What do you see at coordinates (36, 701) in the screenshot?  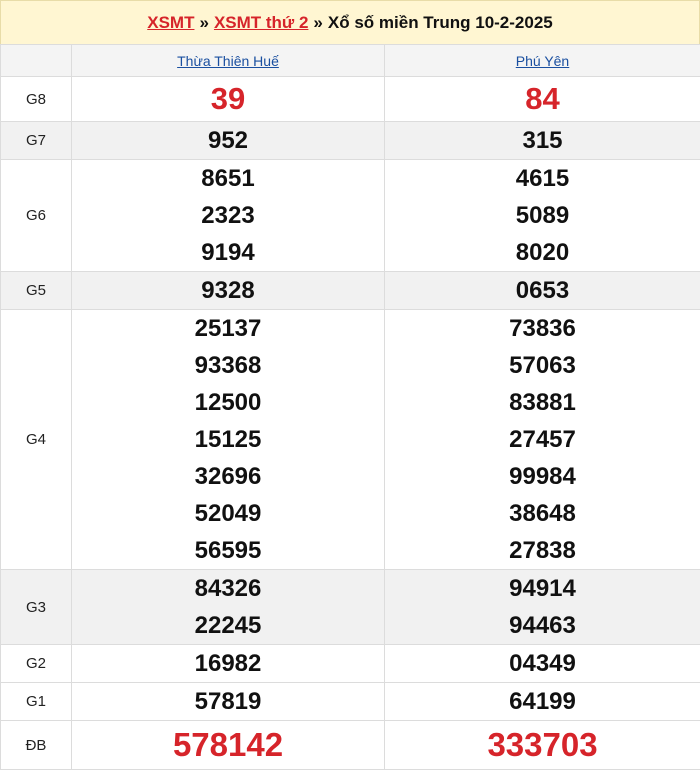 I see `prize-label: G1` at bounding box center [36, 701].